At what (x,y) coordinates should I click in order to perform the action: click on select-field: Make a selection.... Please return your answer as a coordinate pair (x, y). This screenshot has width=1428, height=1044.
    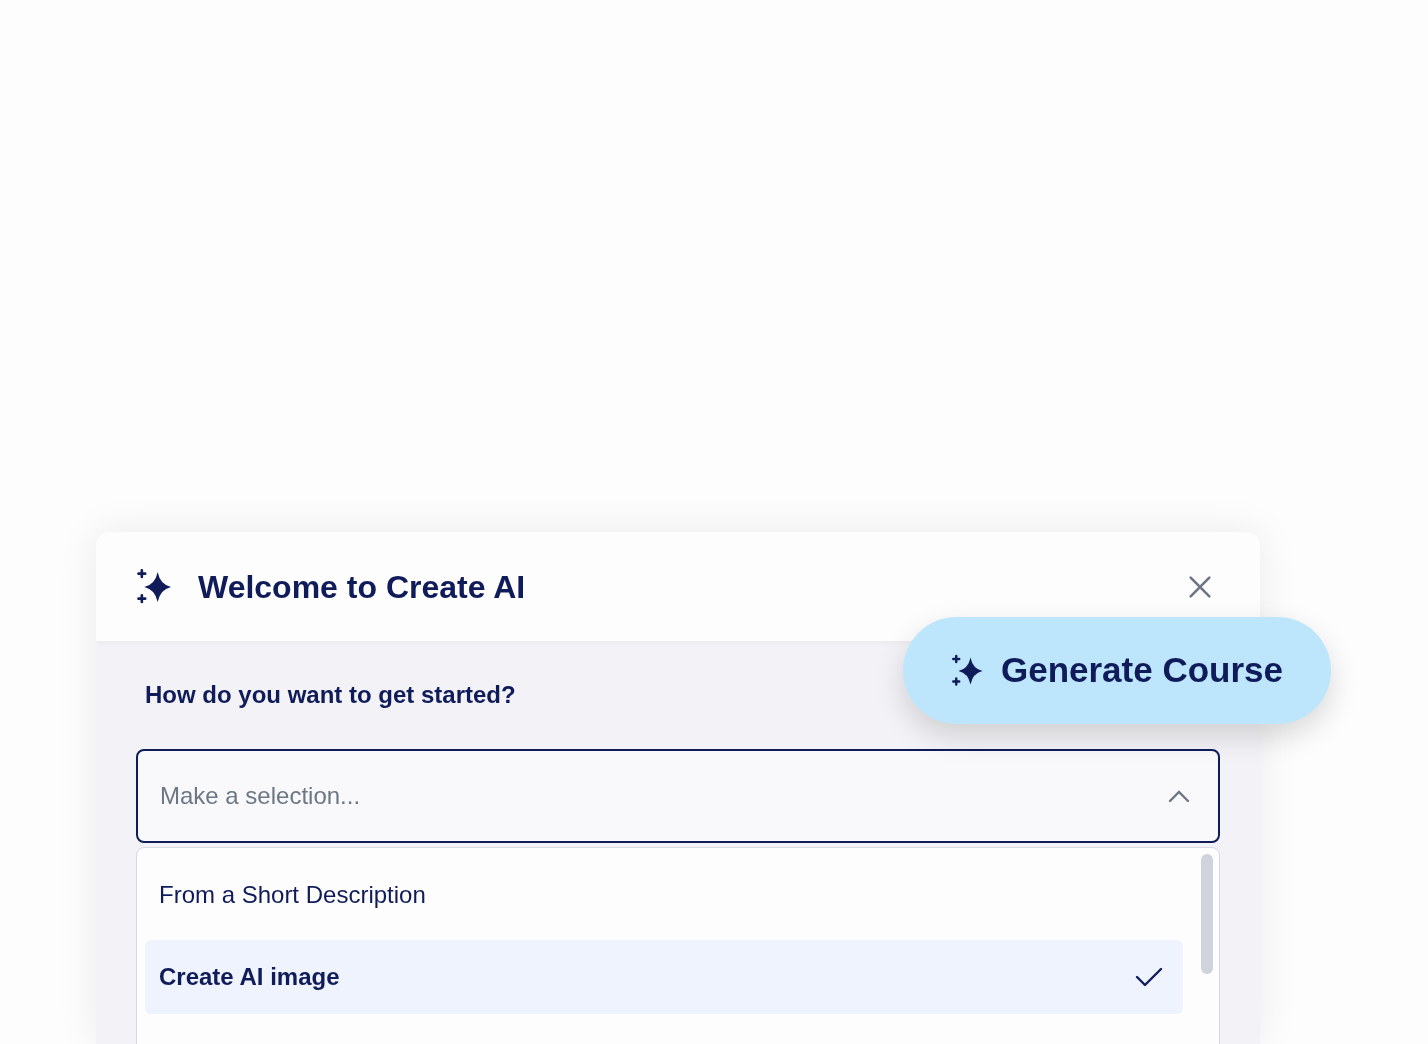
    Looking at the image, I should click on (678, 796).